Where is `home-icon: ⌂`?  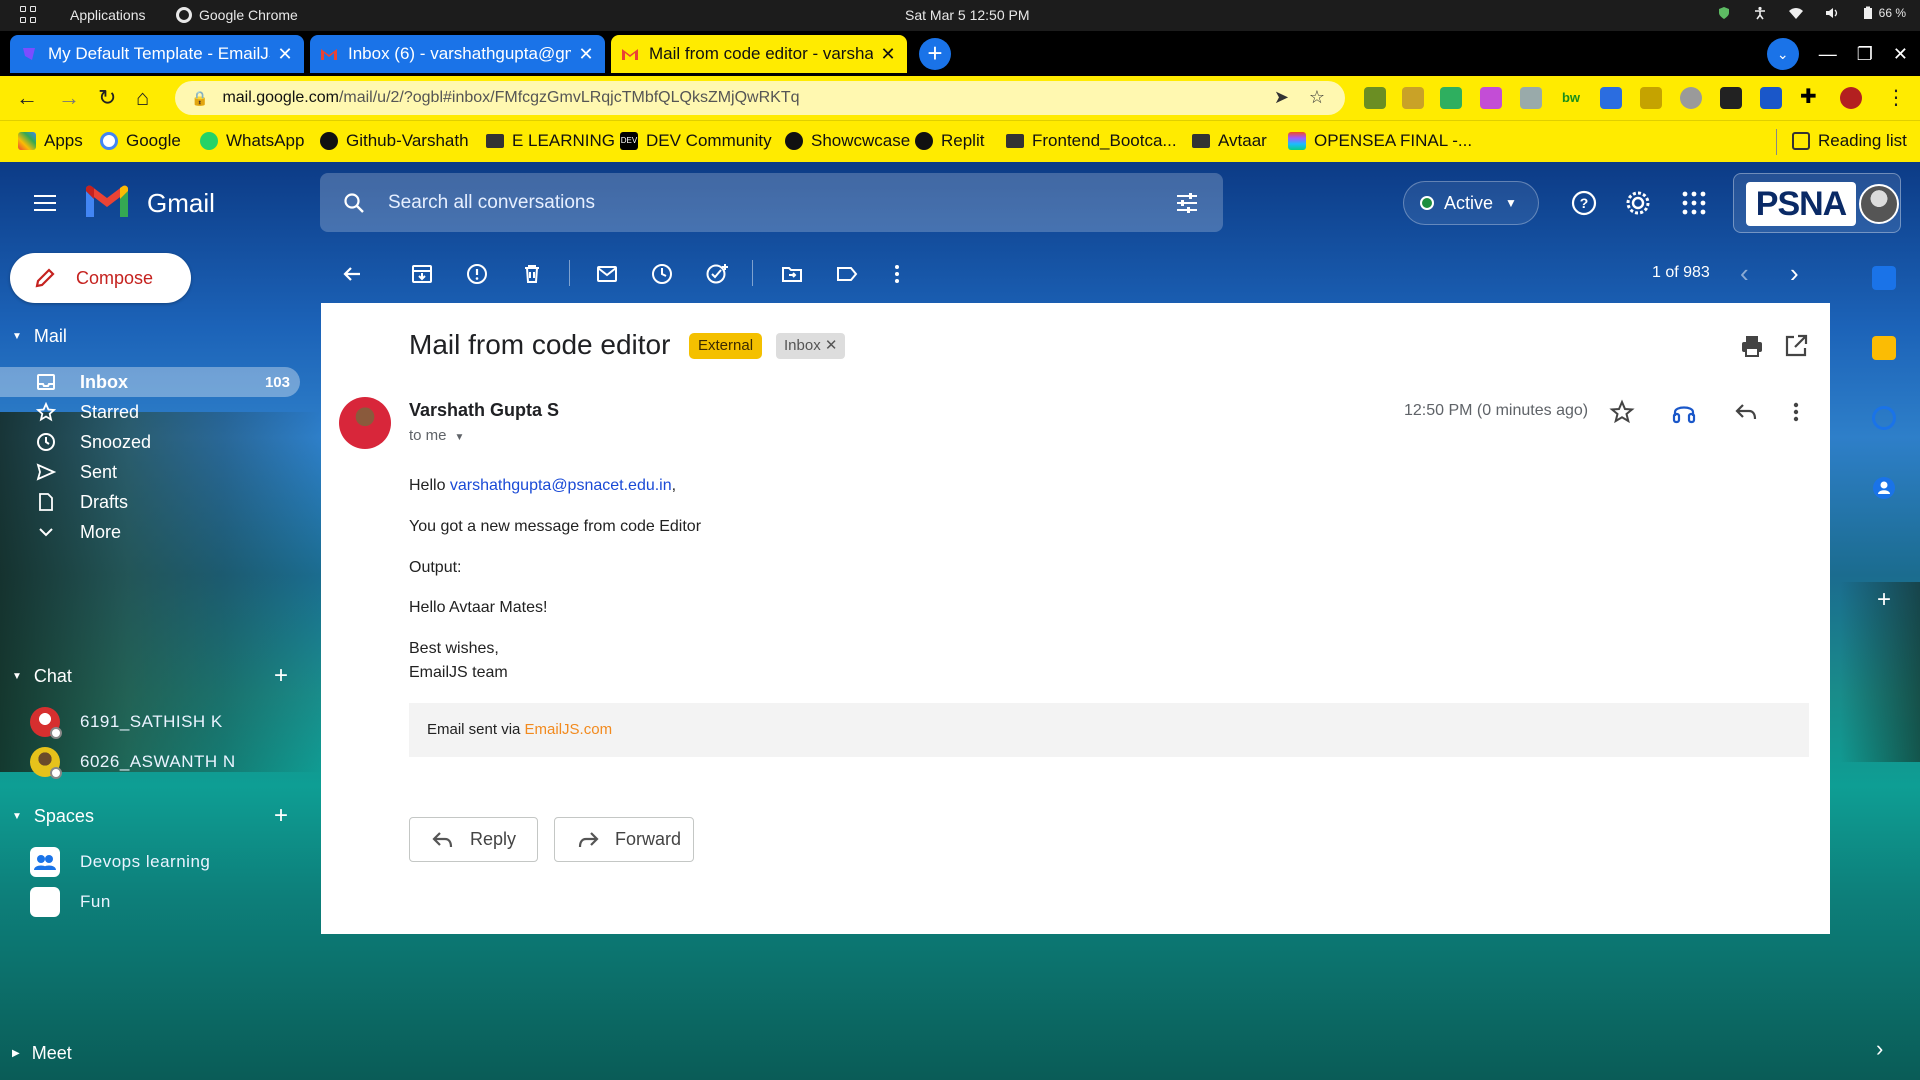 home-icon: ⌂ is located at coordinates (142, 98).